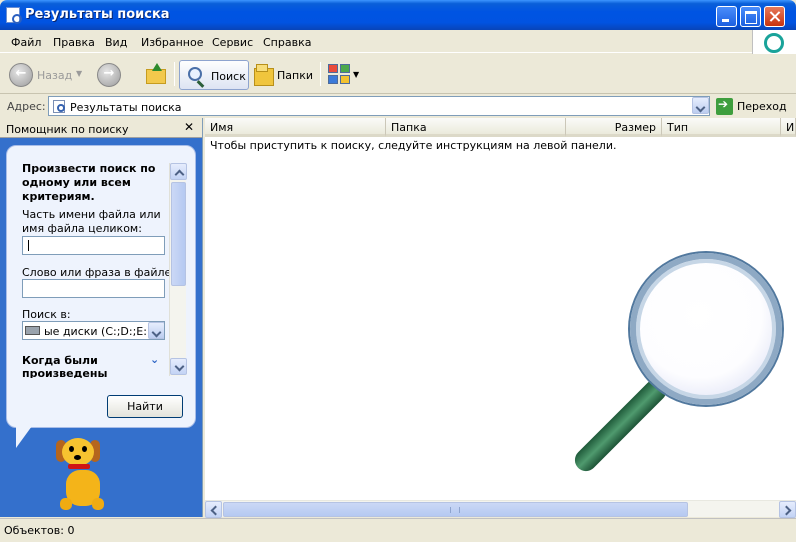  Describe the element at coordinates (614, 127) in the screenshot. I see `column-header-size: Размер` at that location.